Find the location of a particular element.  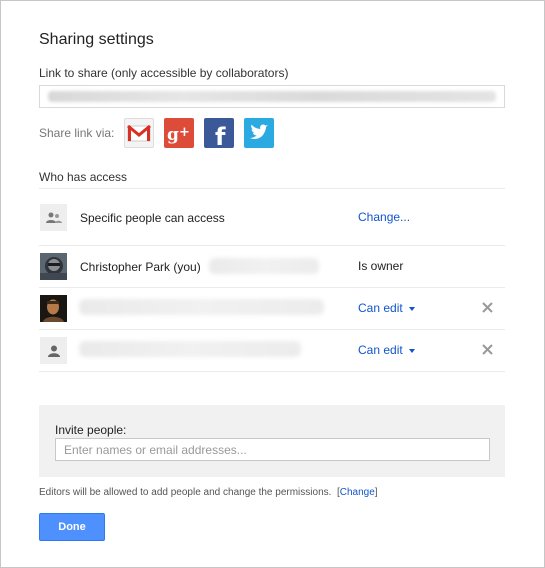

change-permissions-link: Change is located at coordinates (357, 492).